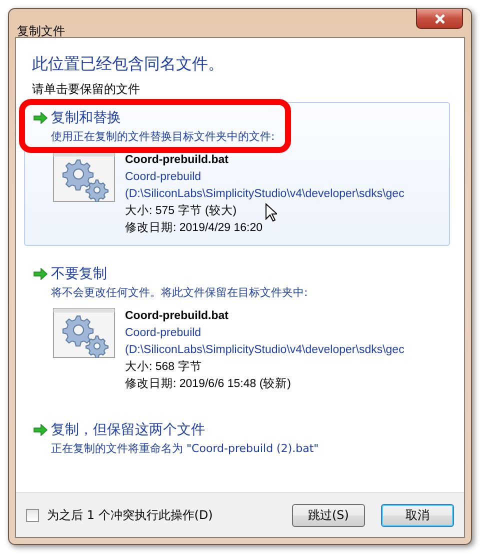 This screenshot has width=484, height=554. Describe the element at coordinates (86, 118) in the screenshot. I see `option-title: 复制和替换` at that location.